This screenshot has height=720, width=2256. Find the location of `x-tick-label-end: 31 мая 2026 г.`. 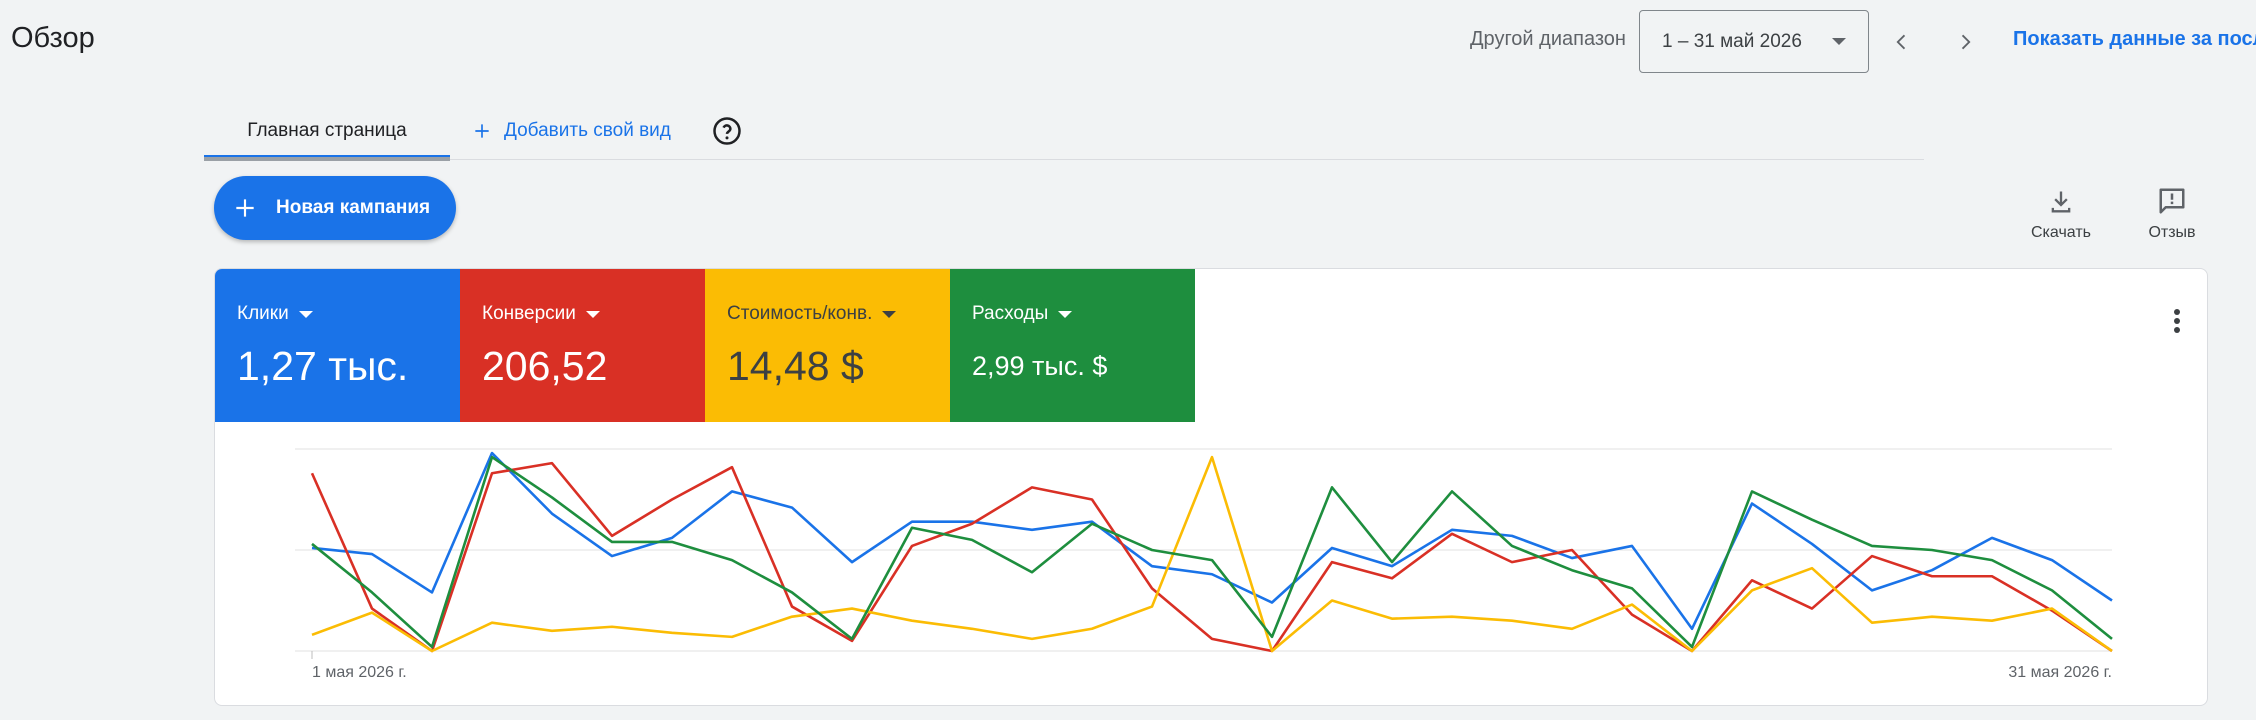

x-tick-label-end: 31 мая 2026 г. is located at coordinates (2060, 672).